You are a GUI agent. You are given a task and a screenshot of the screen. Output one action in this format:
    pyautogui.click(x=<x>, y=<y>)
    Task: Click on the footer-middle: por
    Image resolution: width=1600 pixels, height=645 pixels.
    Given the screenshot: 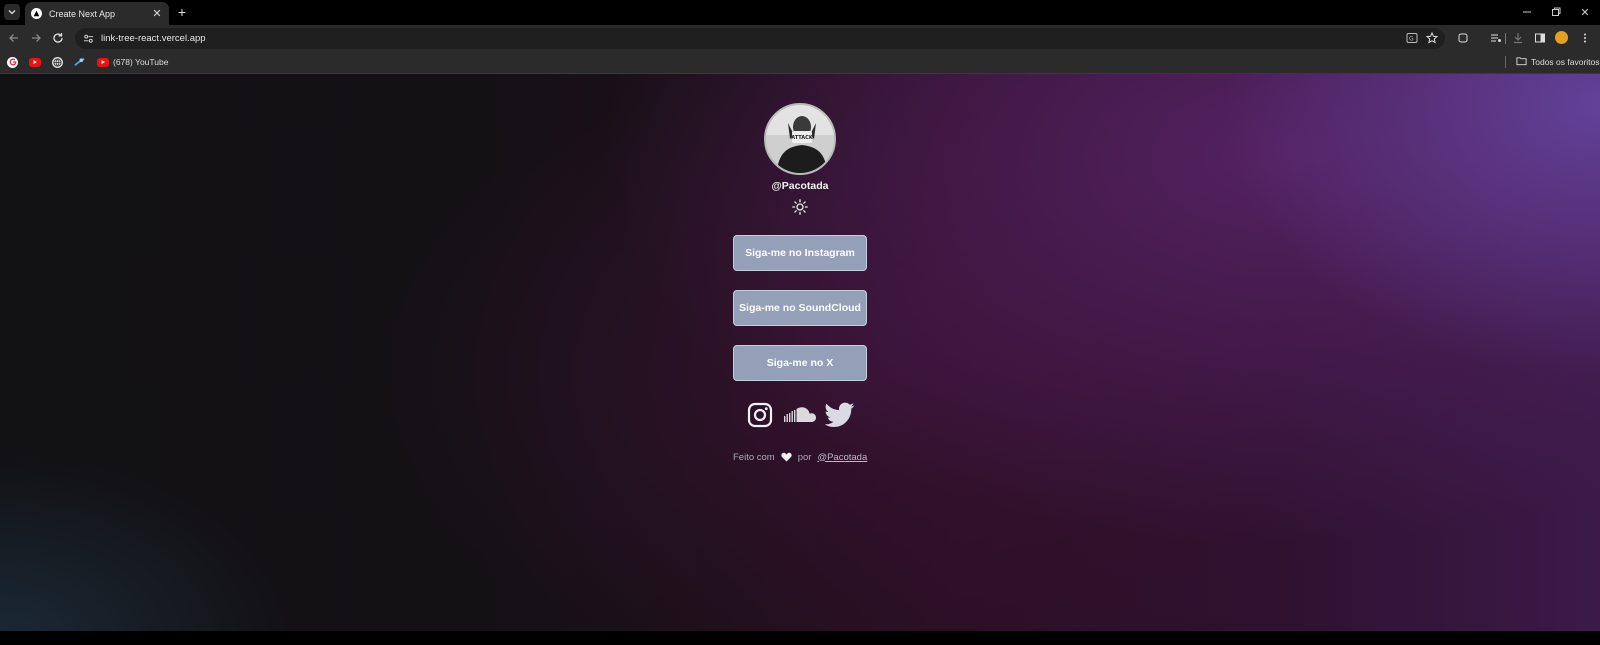 What is the action you would take?
    pyautogui.click(x=804, y=457)
    